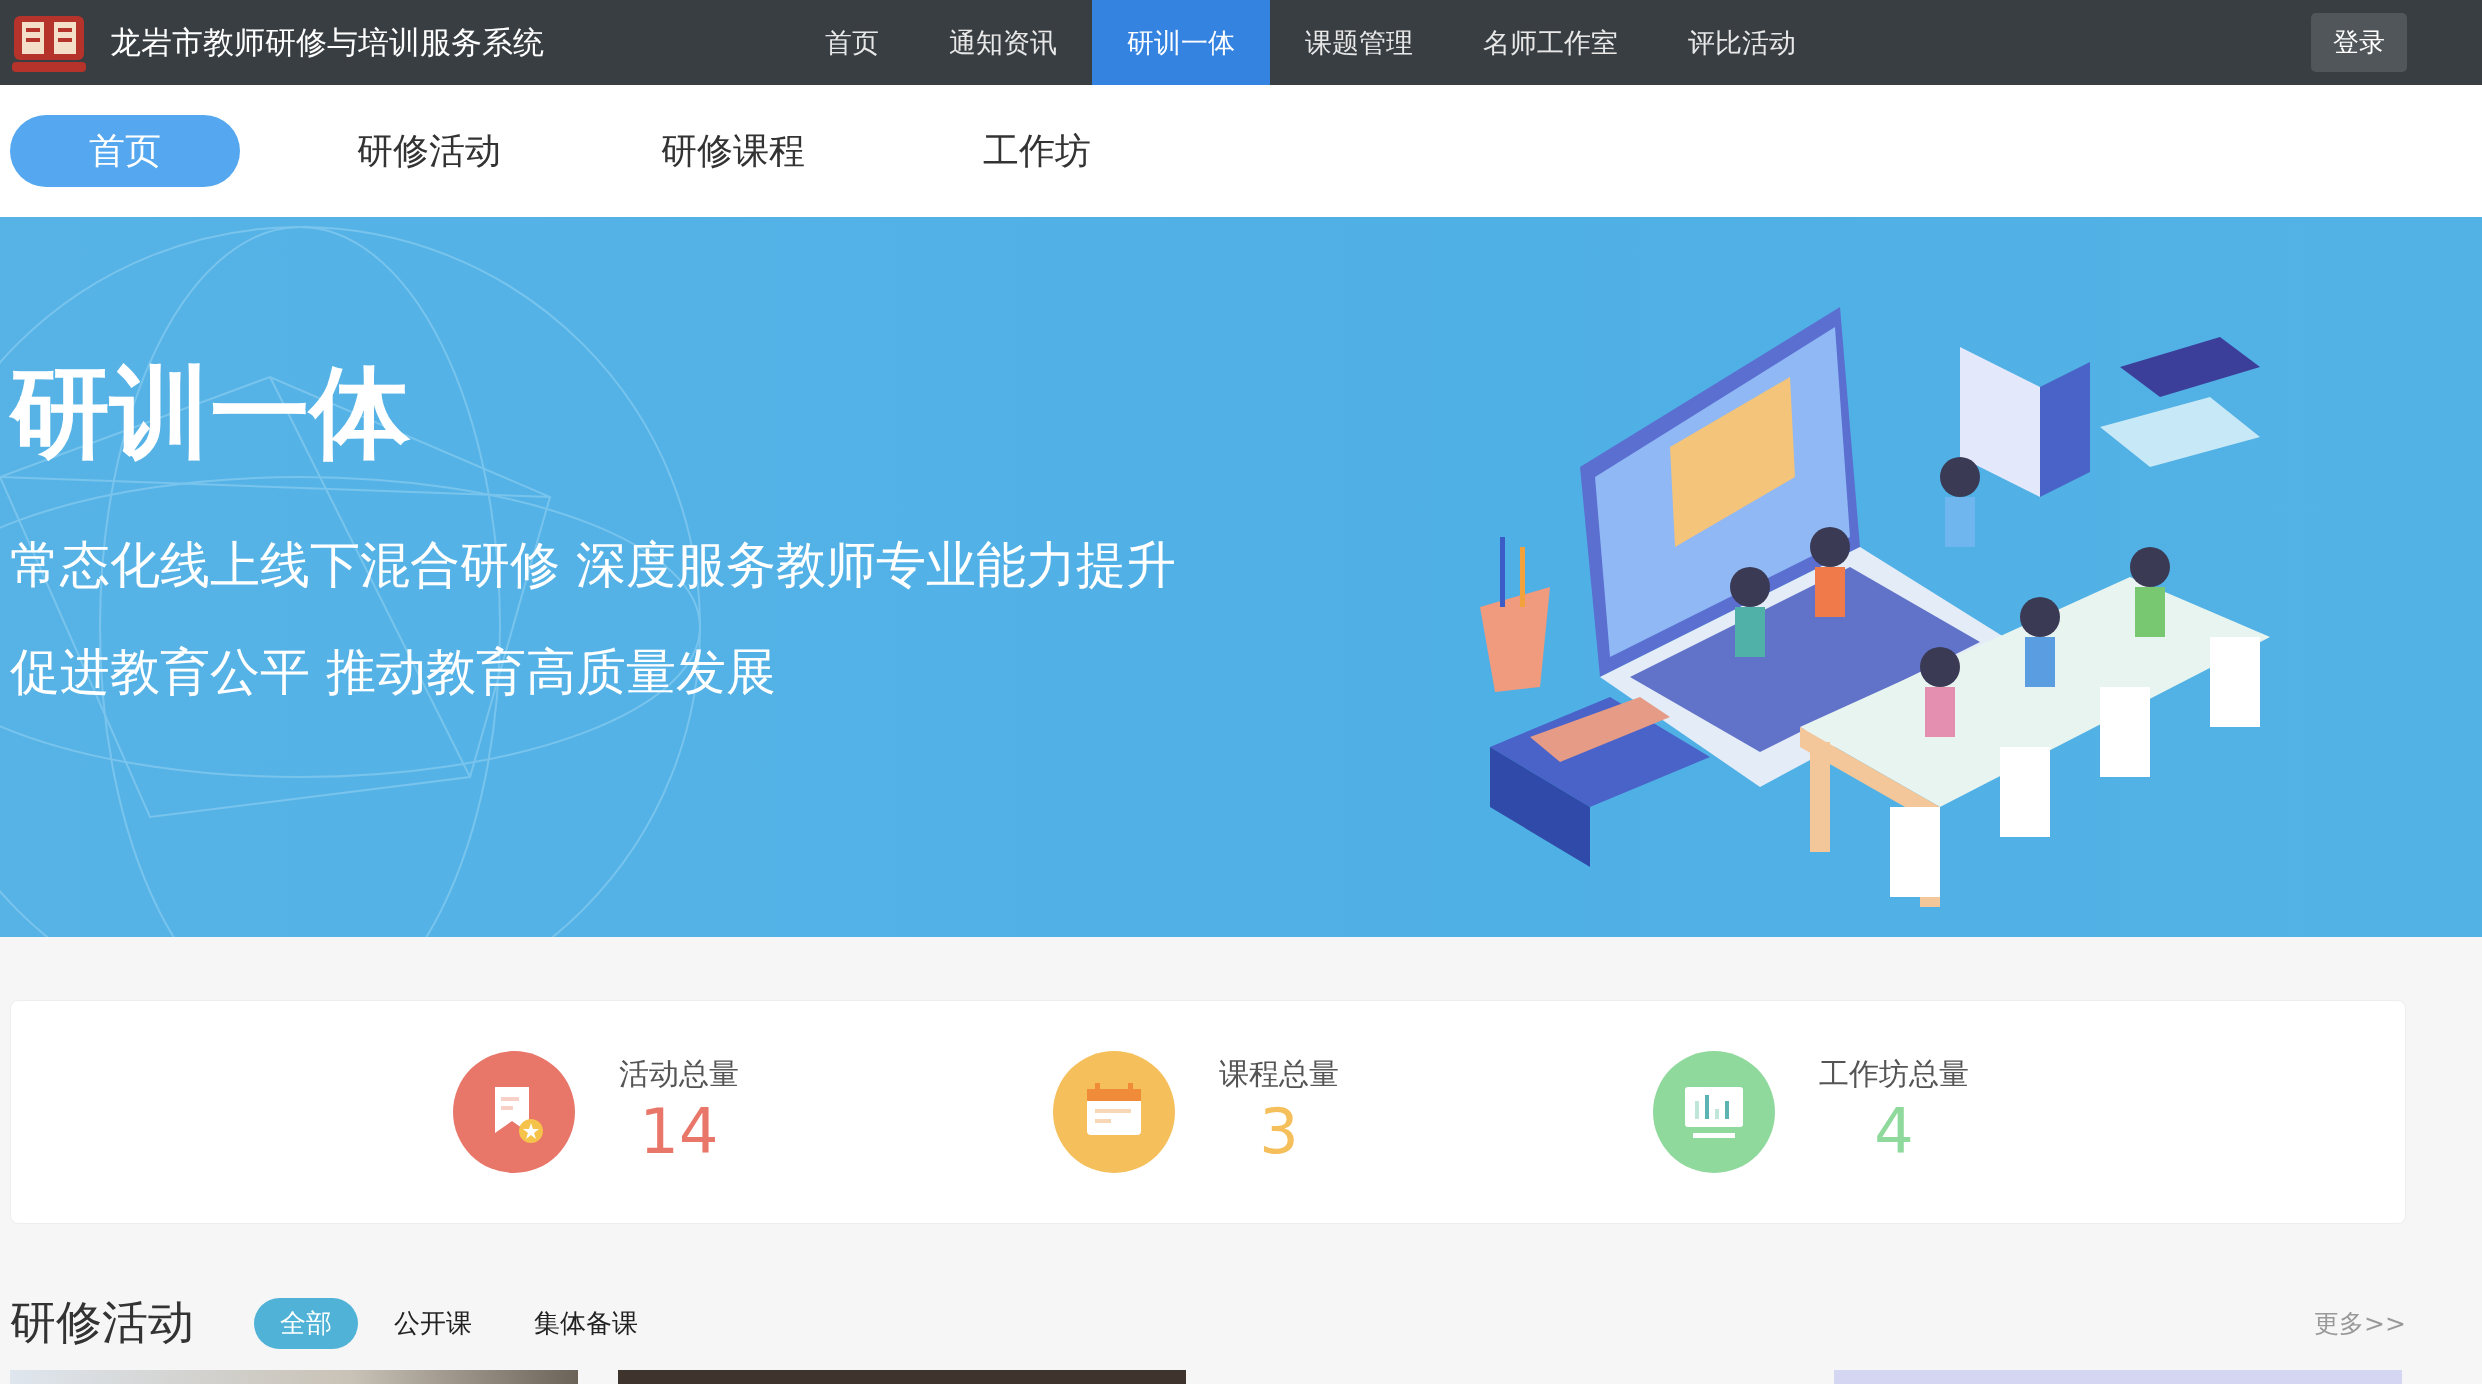  Describe the element at coordinates (1181, 42) in the screenshot. I see `nav-tab: 研训一体` at that location.